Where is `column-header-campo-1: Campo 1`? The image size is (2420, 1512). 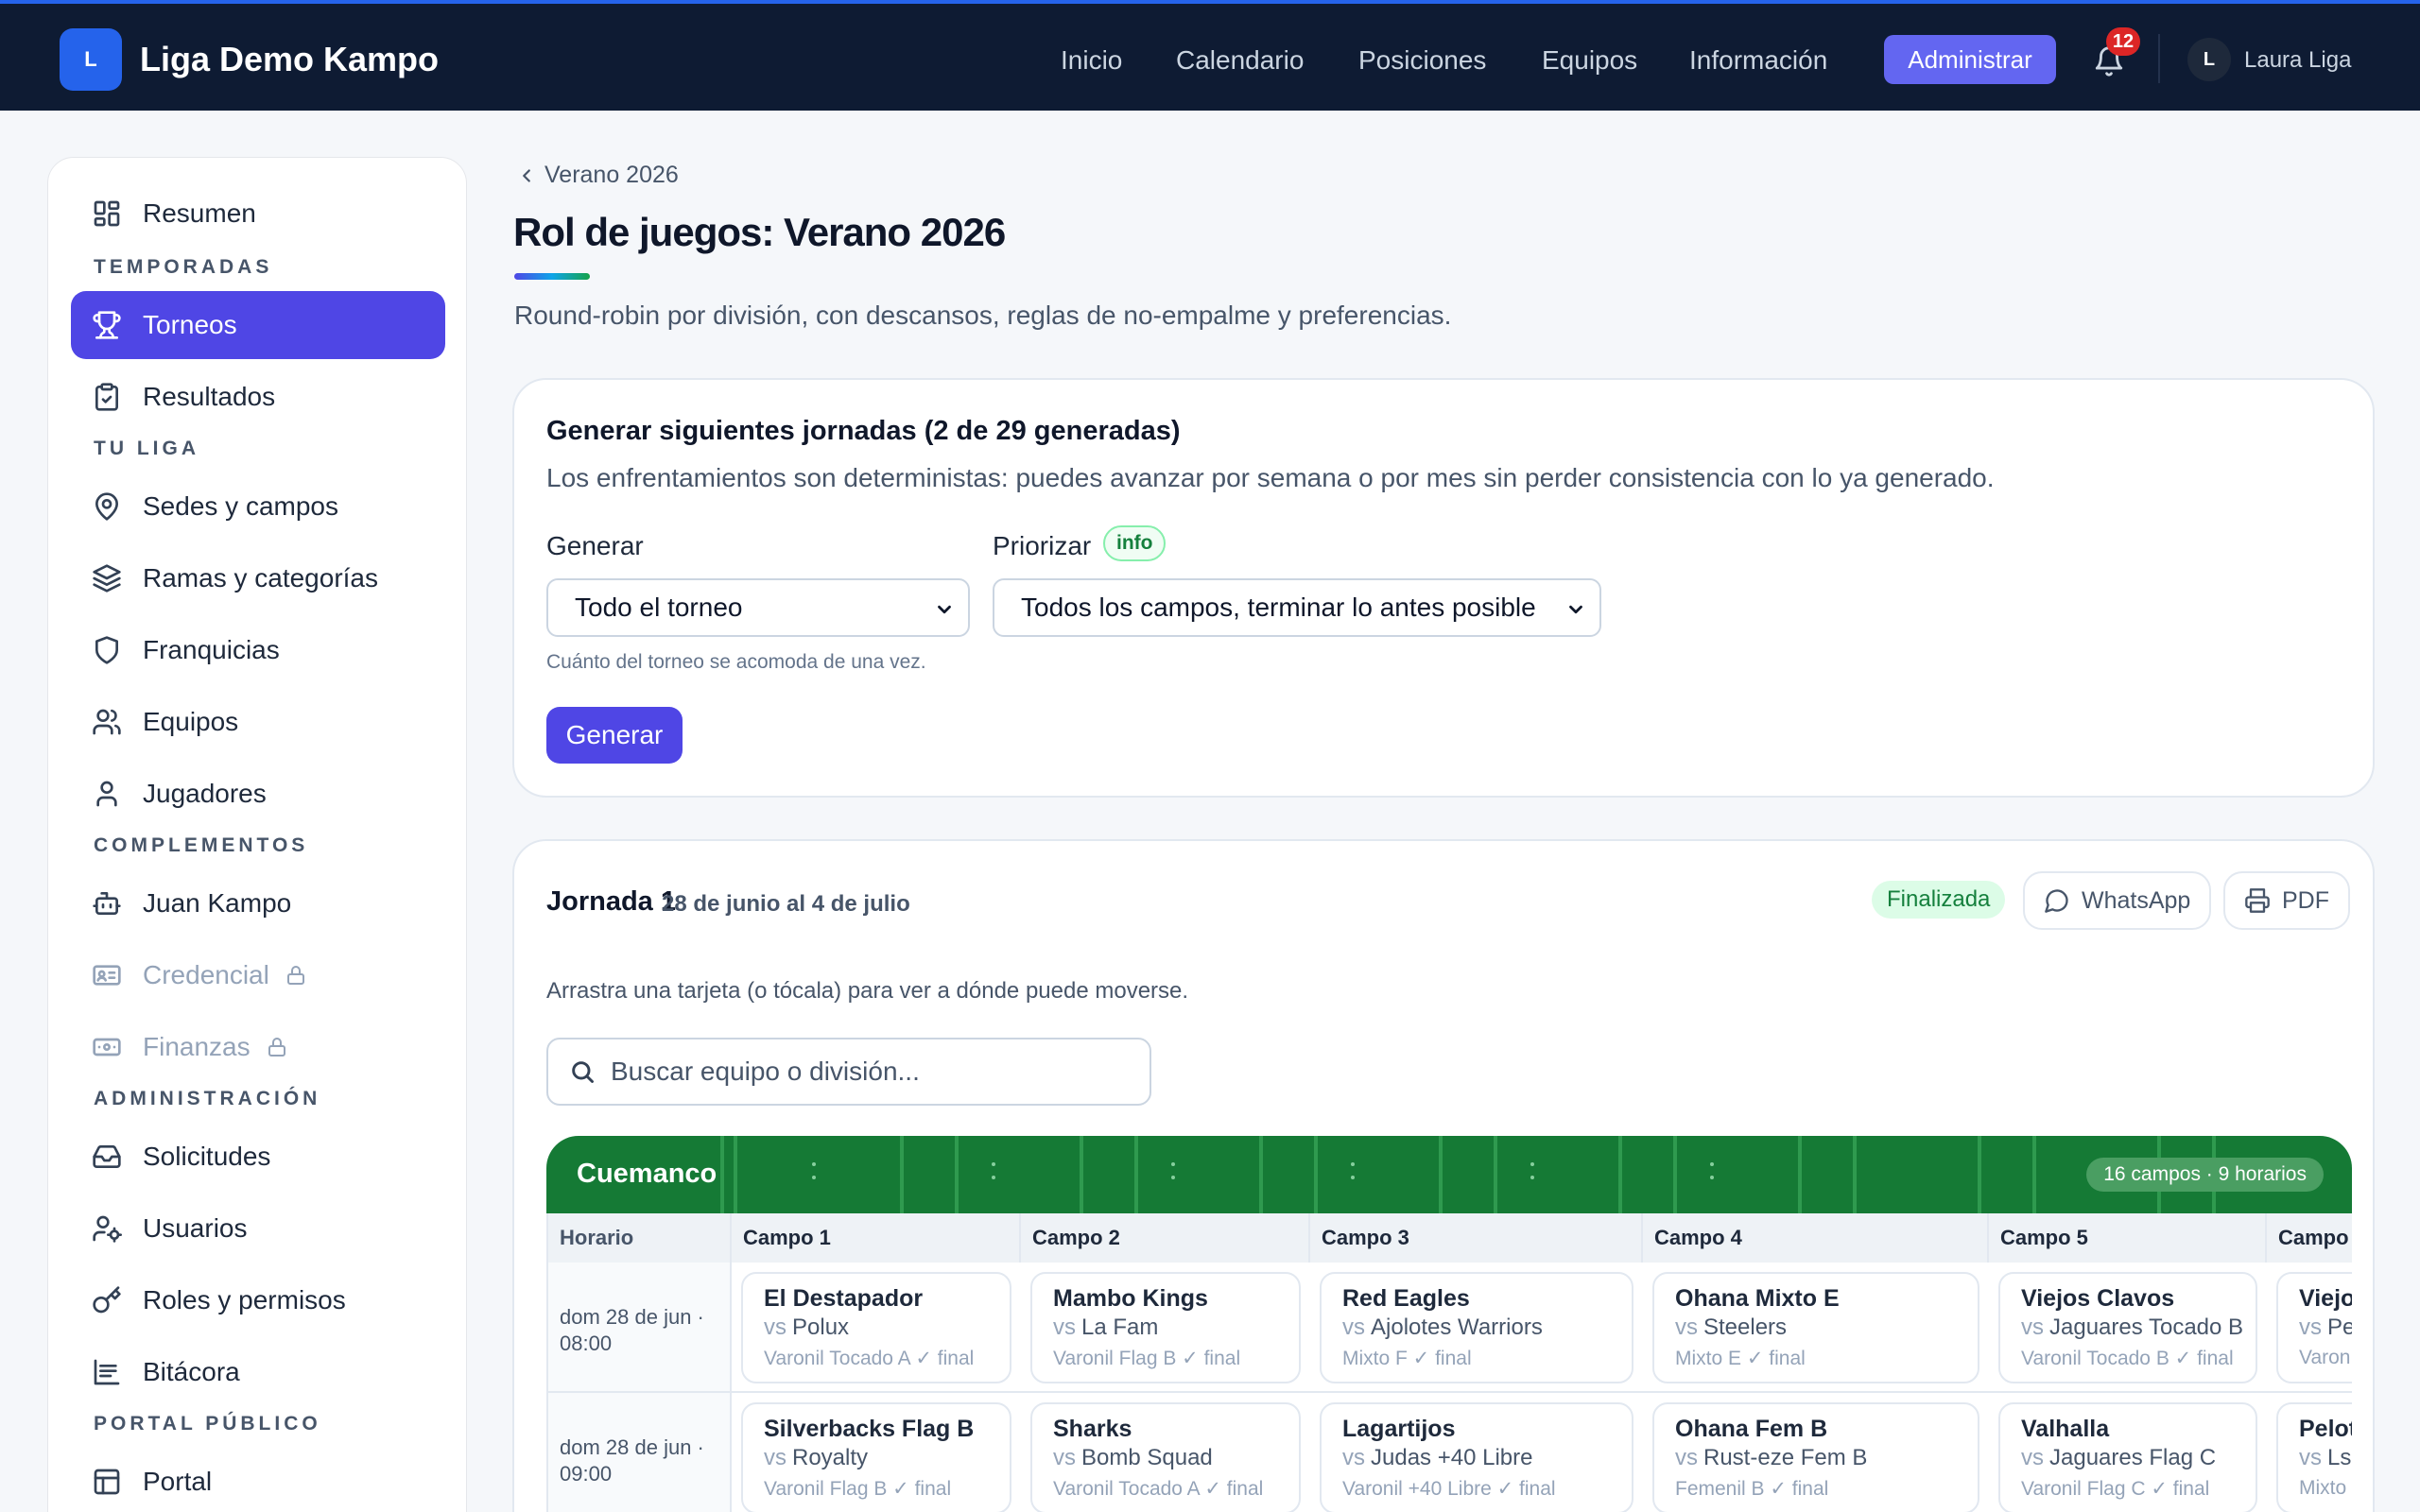
column-header-campo-1: Campo 1 is located at coordinates (877, 1238).